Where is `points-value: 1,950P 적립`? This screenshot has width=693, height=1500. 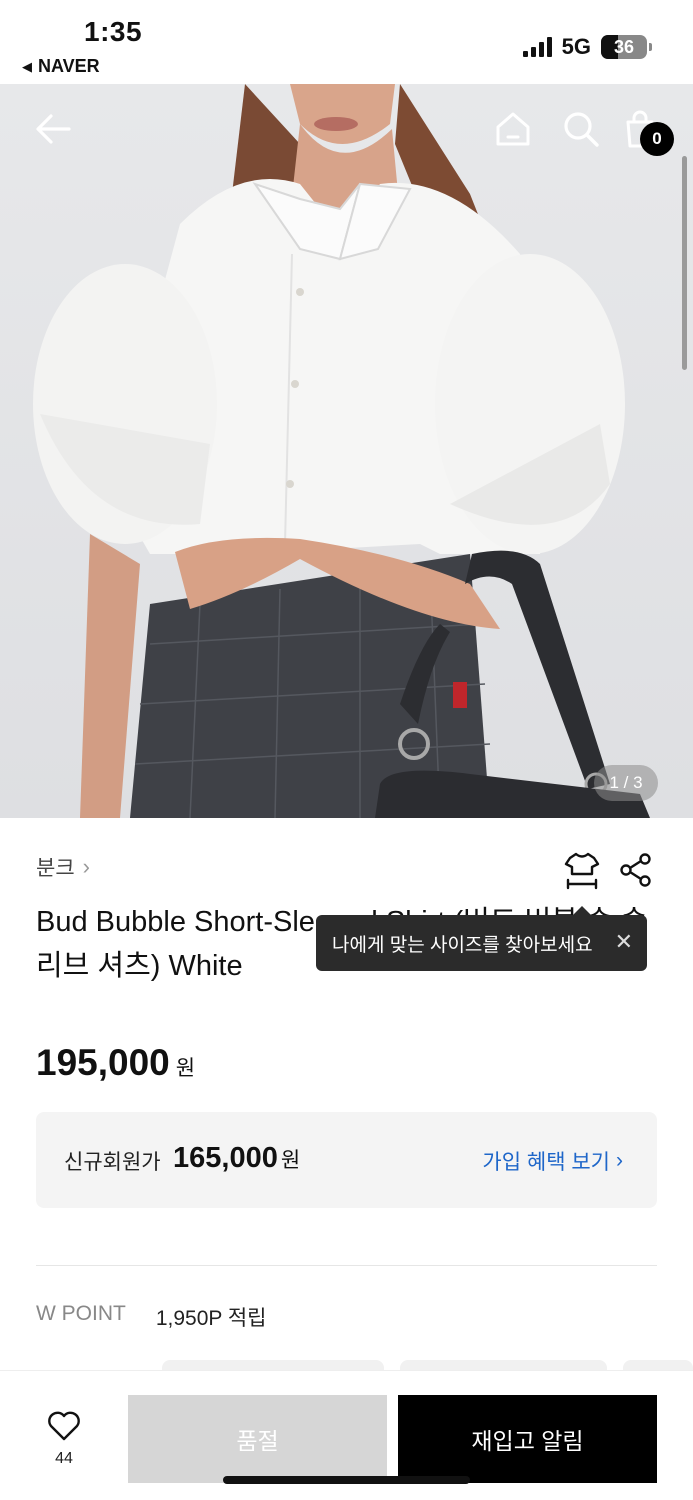
points-value: 1,950P 적립 is located at coordinates (211, 1318).